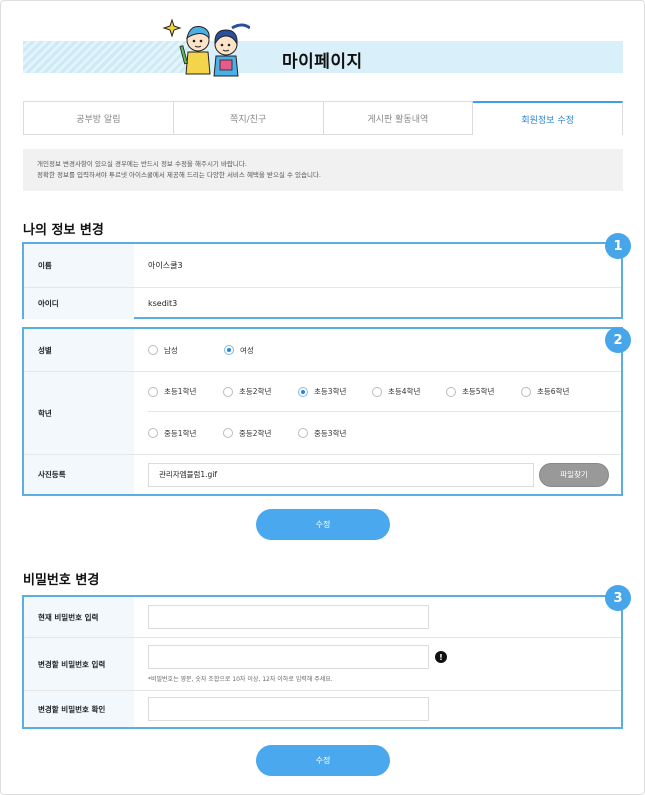 This screenshot has width=645, height=795. What do you see at coordinates (185, 391) in the screenshot?
I see `radio-grade-e1: 초등1학년` at bounding box center [185, 391].